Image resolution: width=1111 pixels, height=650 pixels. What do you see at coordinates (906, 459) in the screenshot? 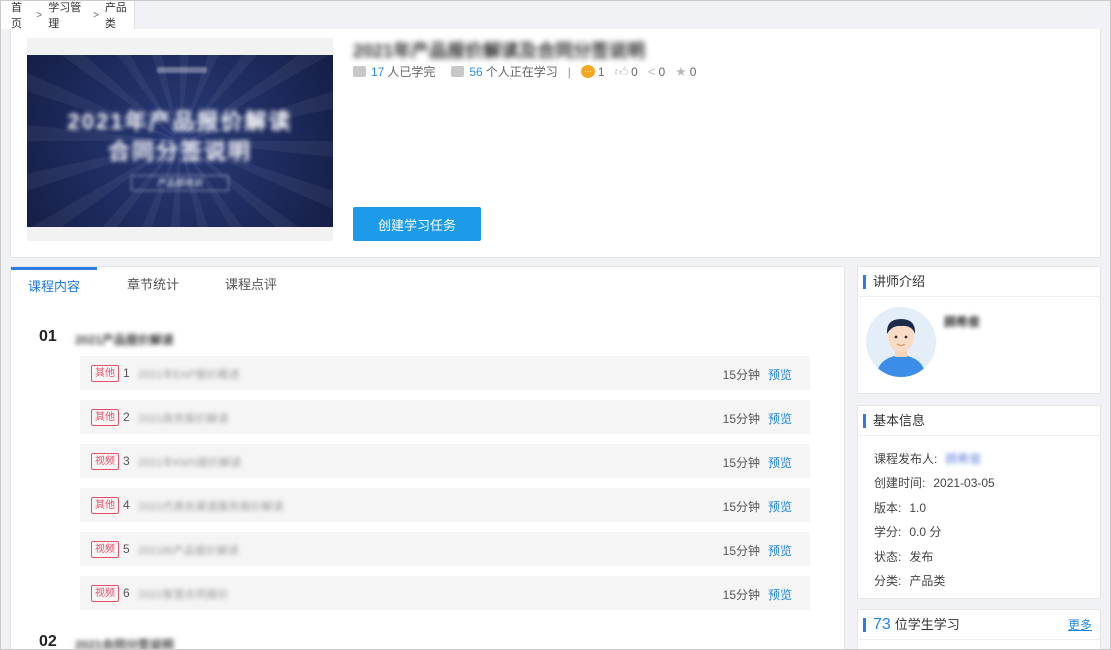
I see `info-label: 课程发布人:` at bounding box center [906, 459].